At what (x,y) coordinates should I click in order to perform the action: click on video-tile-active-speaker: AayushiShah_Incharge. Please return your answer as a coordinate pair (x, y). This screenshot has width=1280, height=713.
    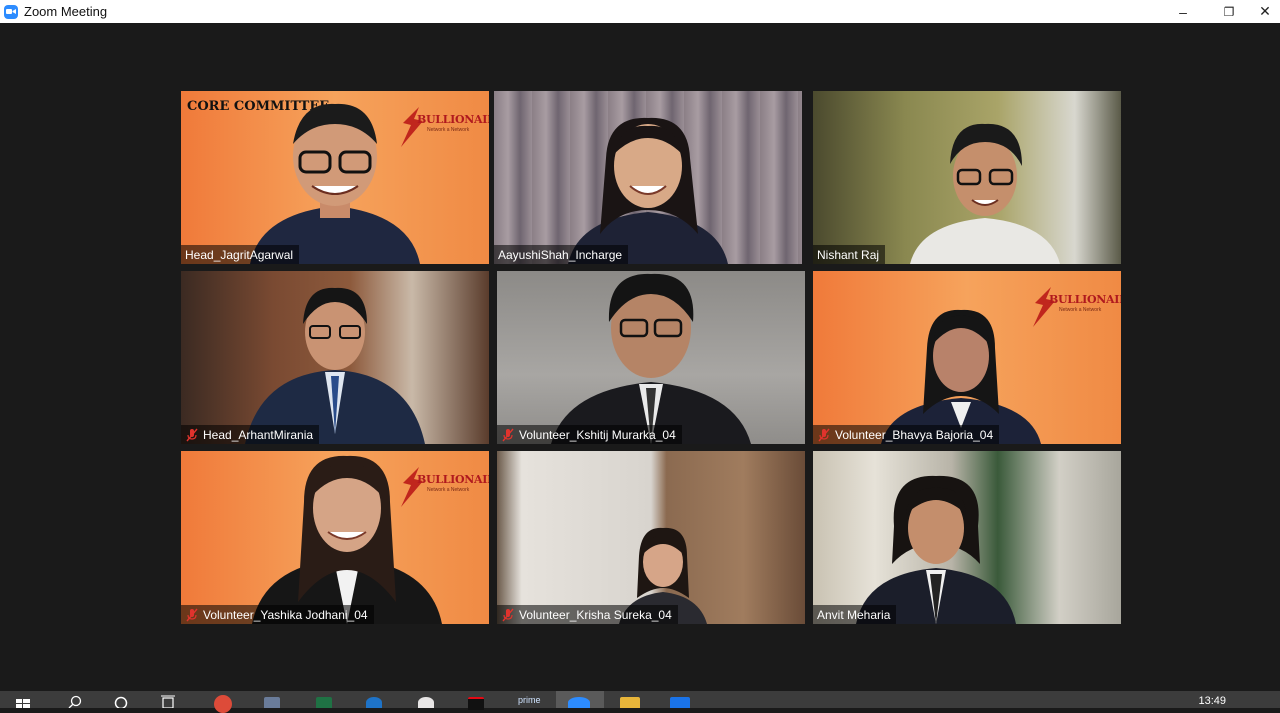
    Looking at the image, I should click on (648, 177).